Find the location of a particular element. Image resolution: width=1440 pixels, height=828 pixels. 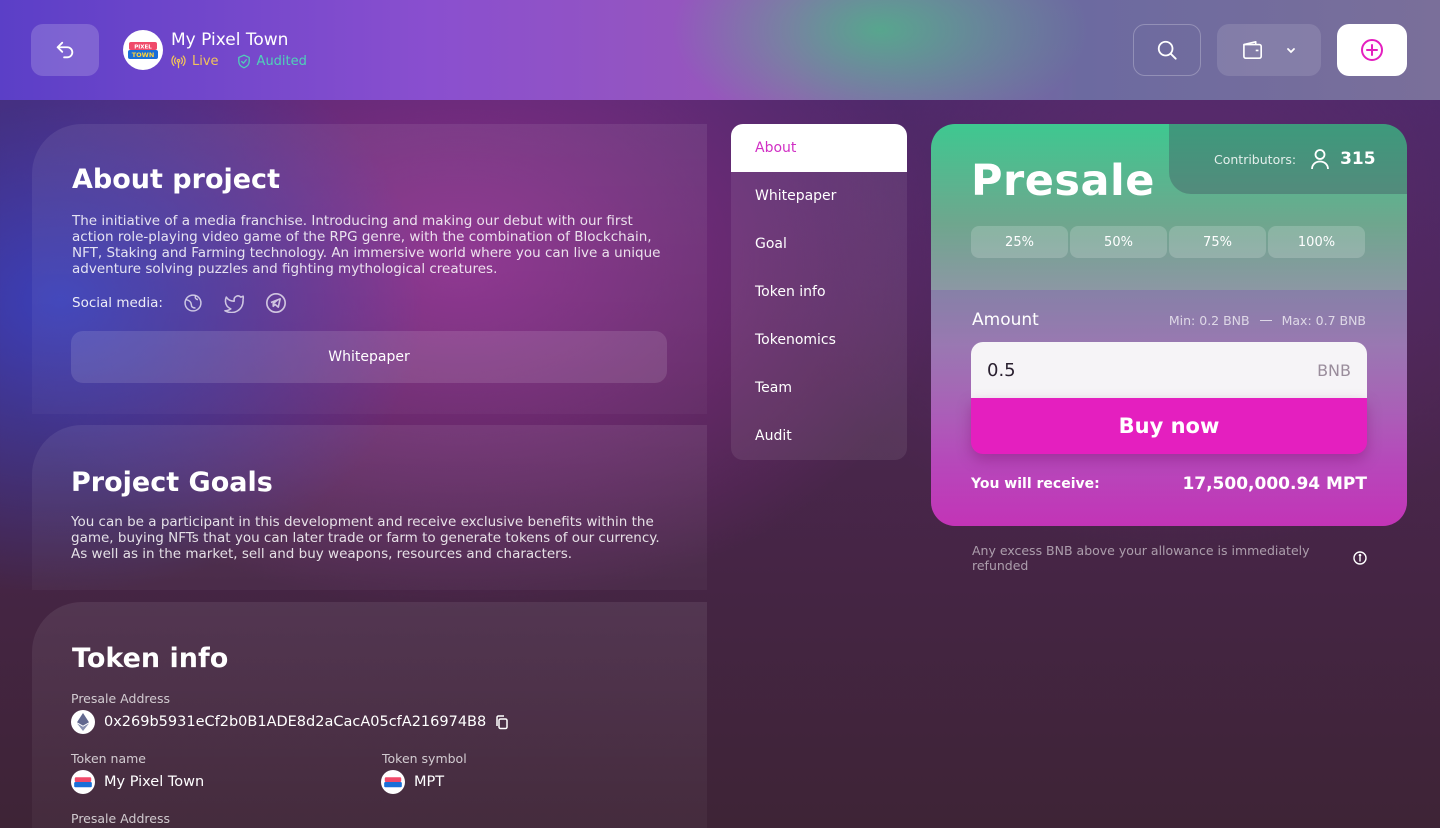

undo-icon is located at coordinates (65, 50).